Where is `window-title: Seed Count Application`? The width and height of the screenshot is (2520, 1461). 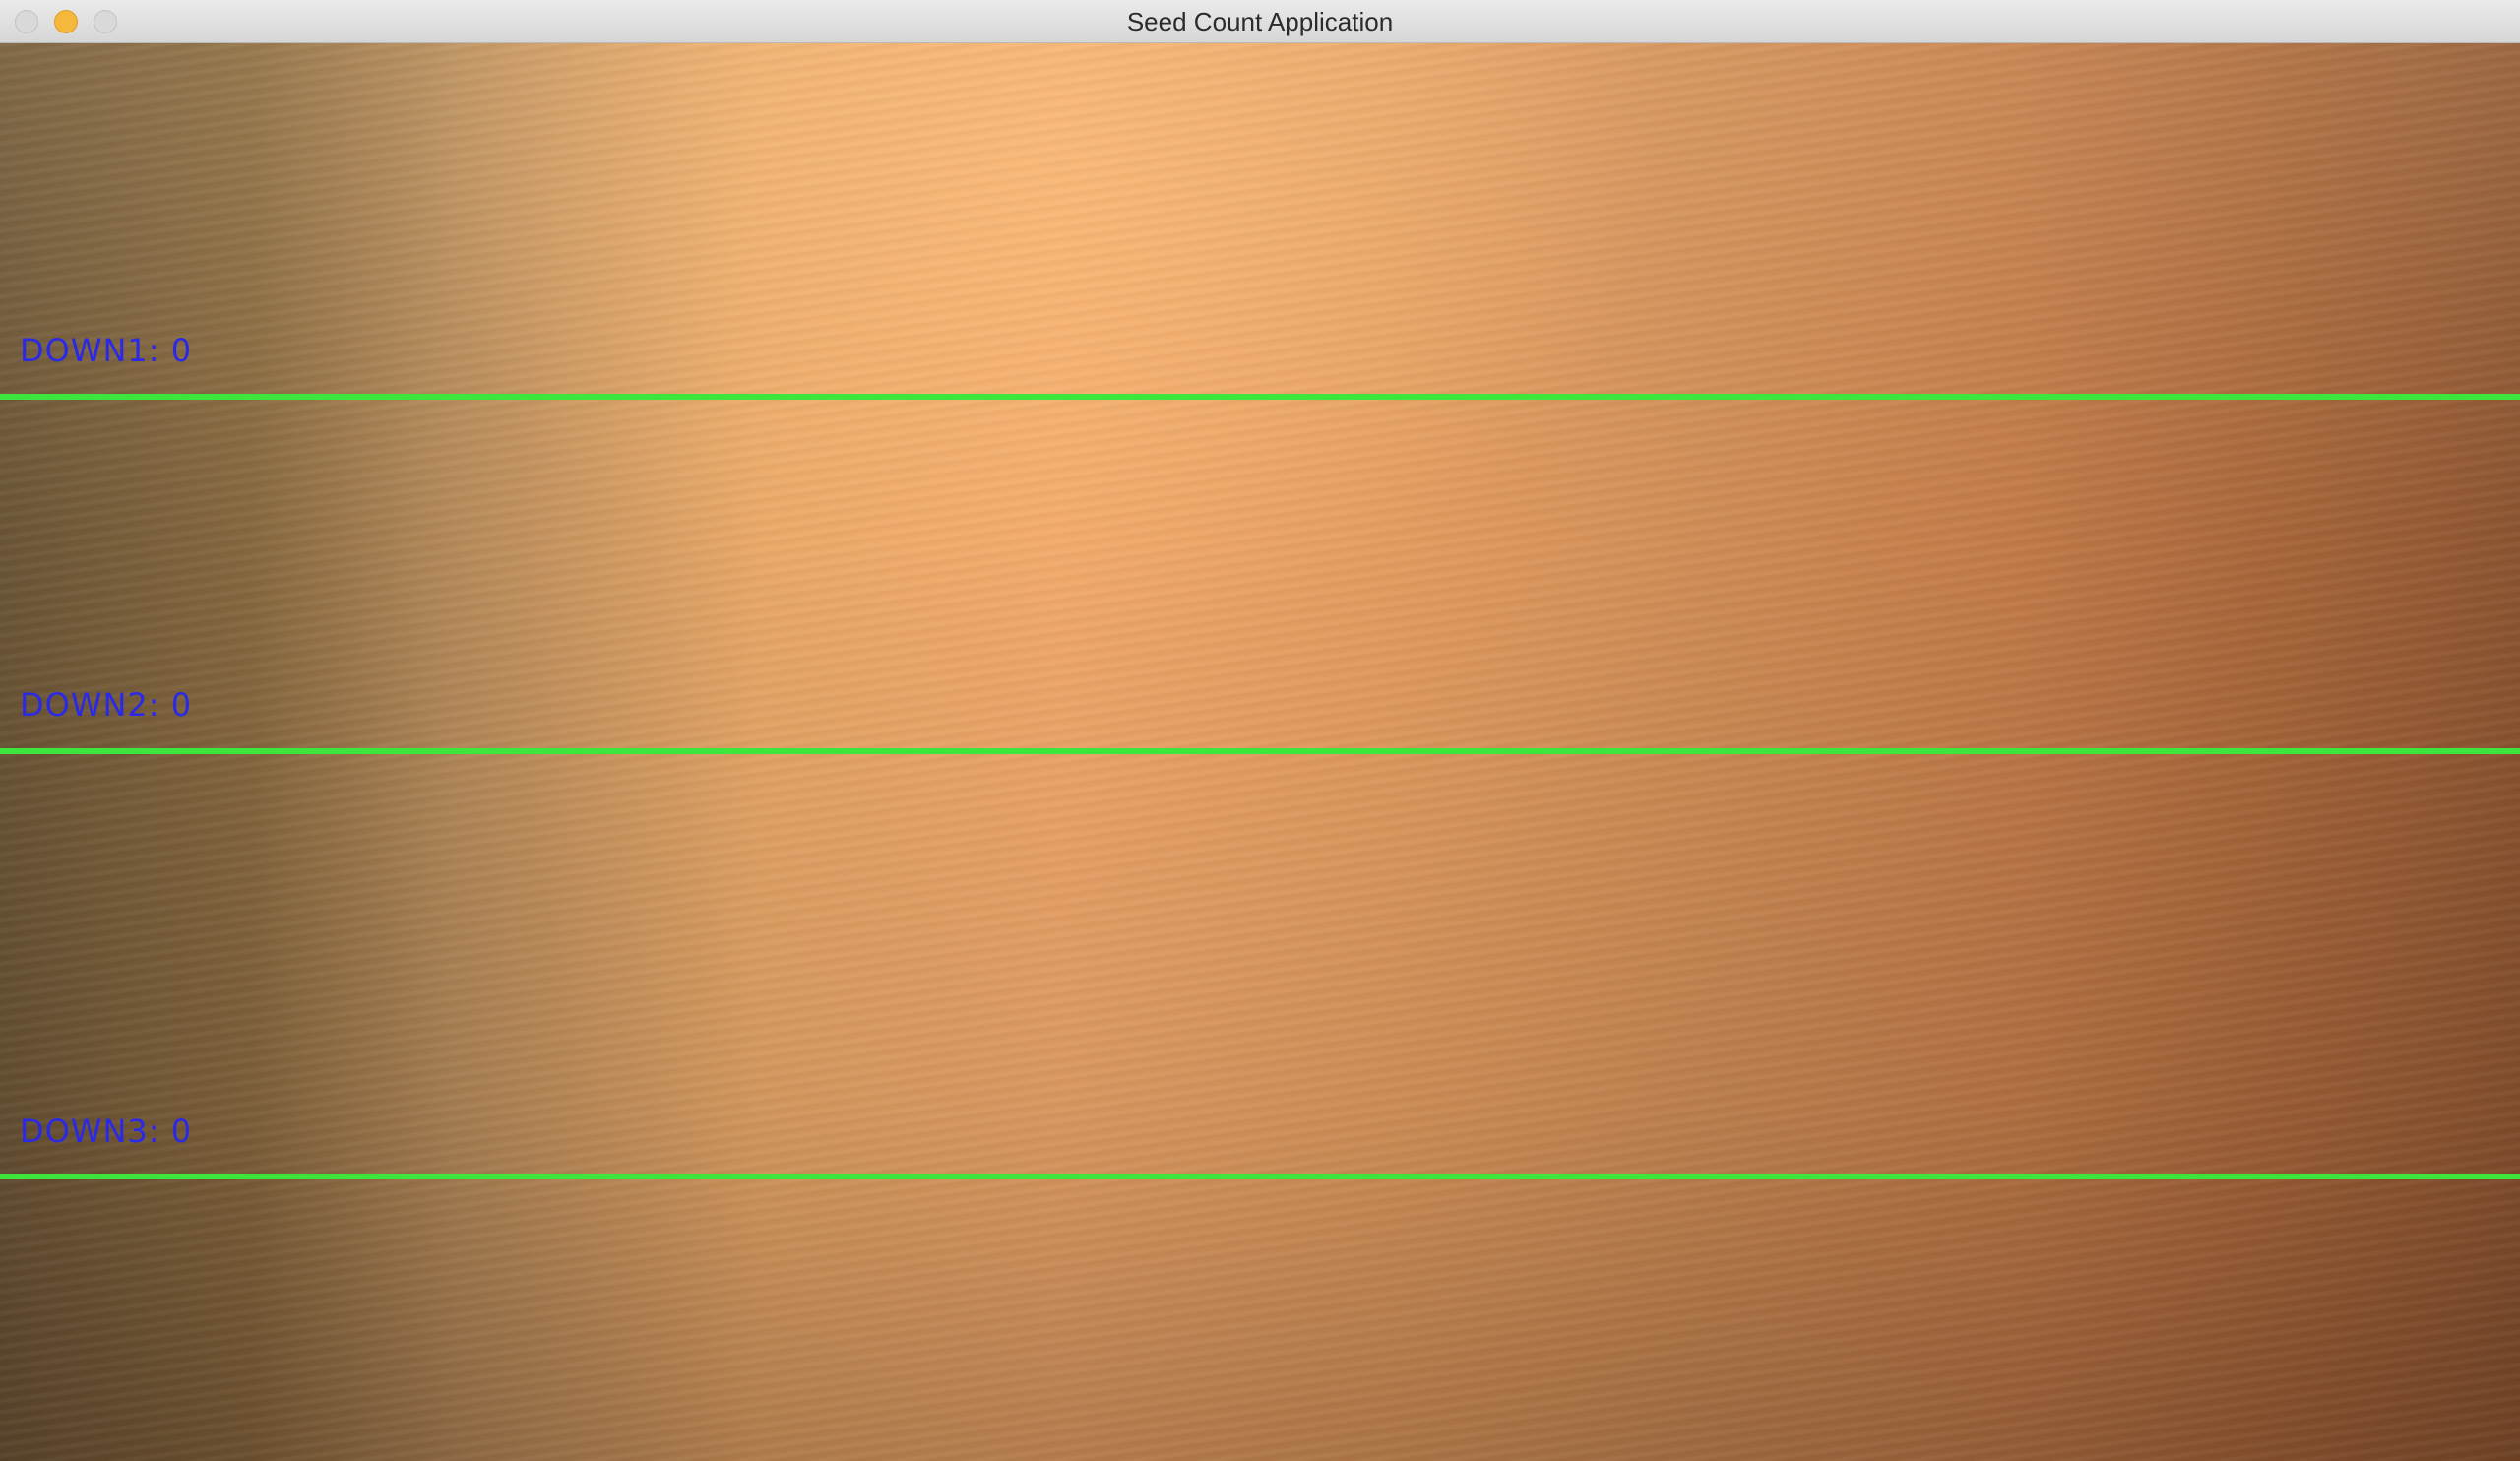 window-title: Seed Count Application is located at coordinates (1260, 21).